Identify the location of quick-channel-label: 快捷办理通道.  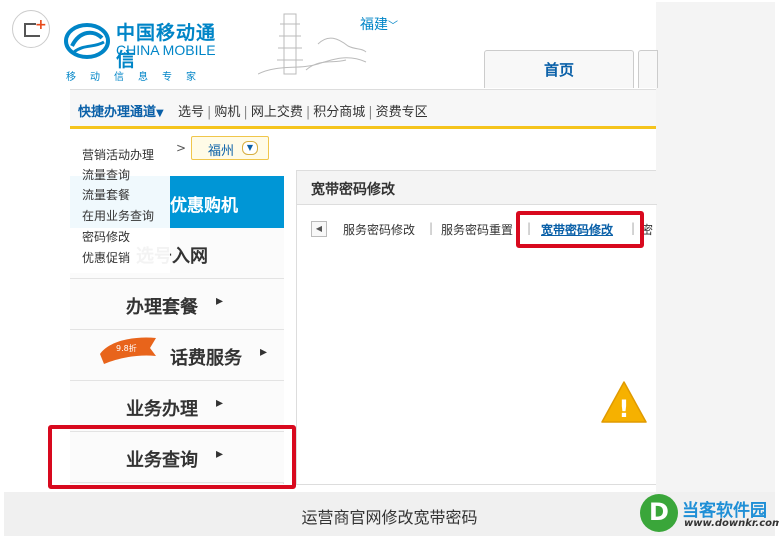
(117, 112).